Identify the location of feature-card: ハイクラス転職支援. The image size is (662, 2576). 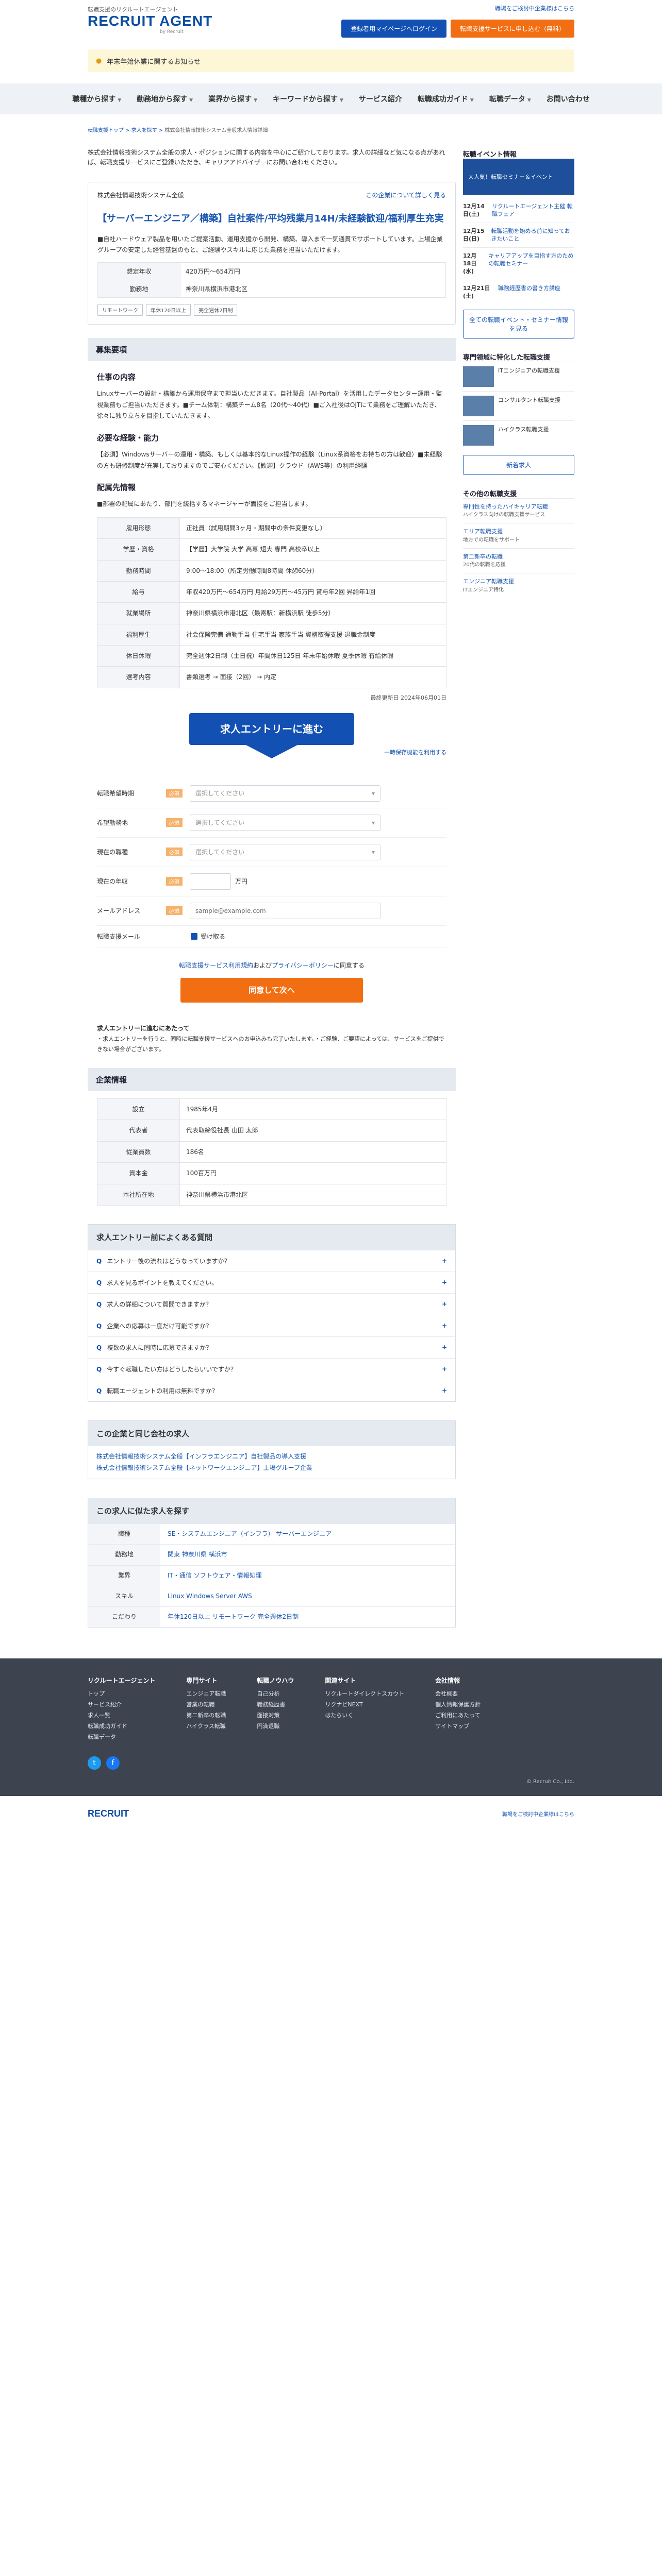
(518, 435).